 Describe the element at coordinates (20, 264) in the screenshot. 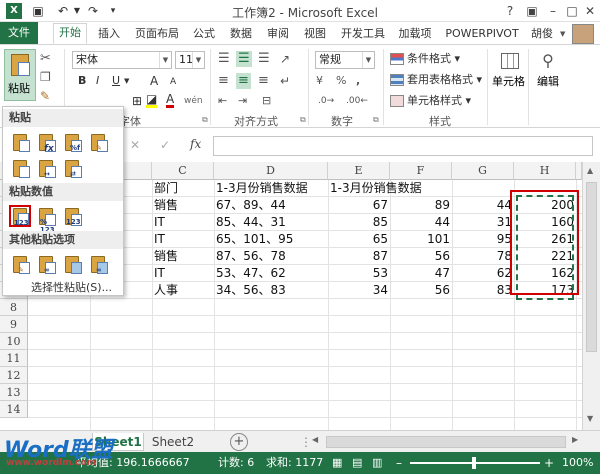

I see `paste-formatting-icon: ✎` at that location.